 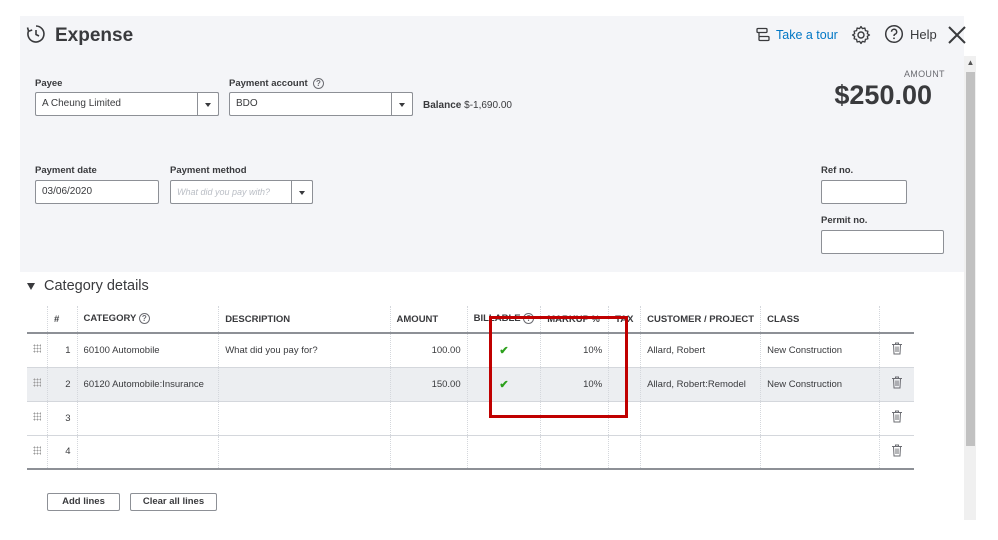 What do you see at coordinates (173, 502) in the screenshot?
I see `clear-all-lines-button: Clear all lines` at bounding box center [173, 502].